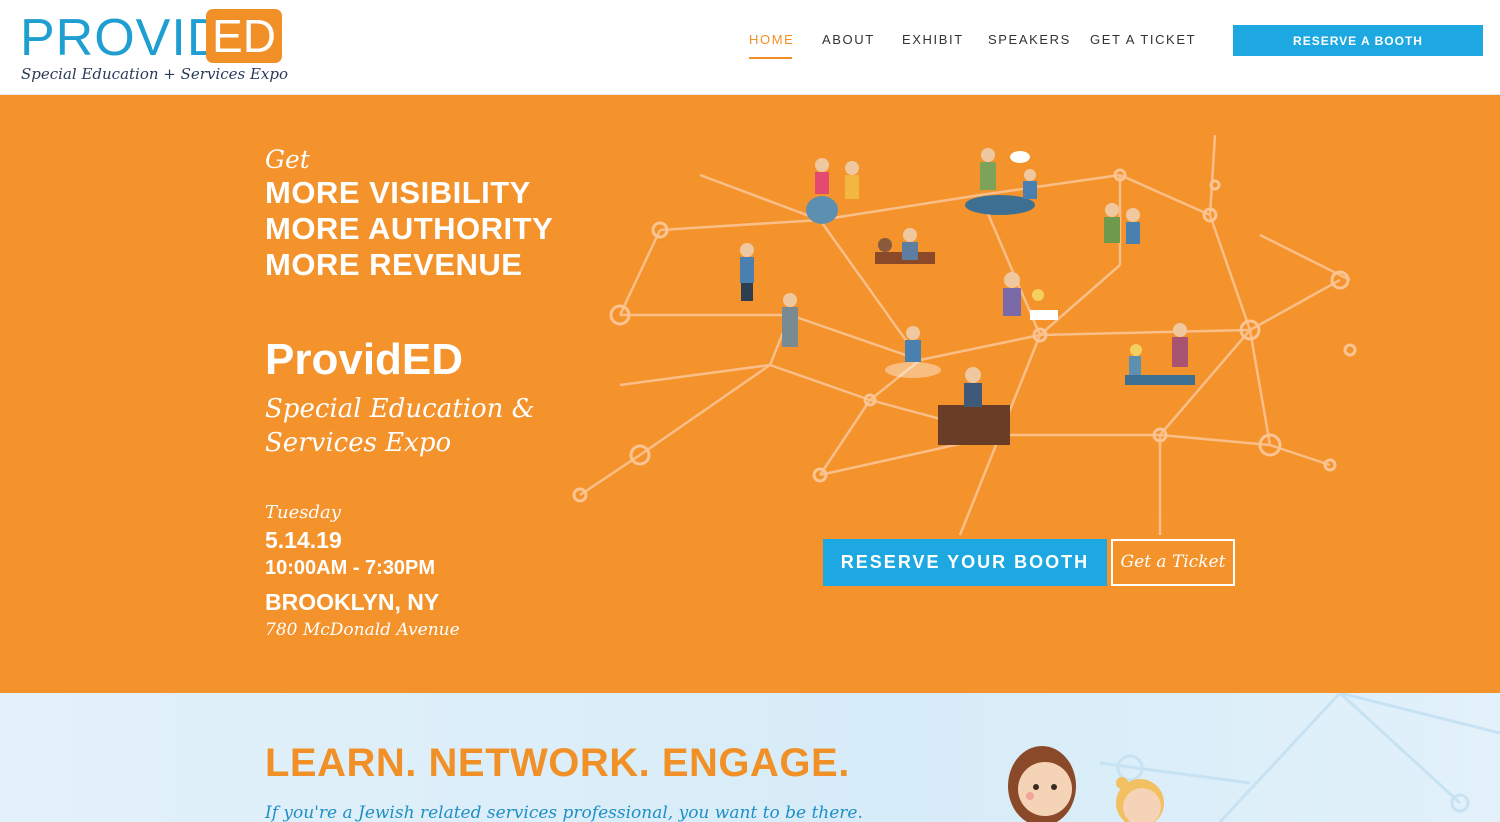  I want to click on nav-speakers: SPEAKERS, so click(1029, 39).